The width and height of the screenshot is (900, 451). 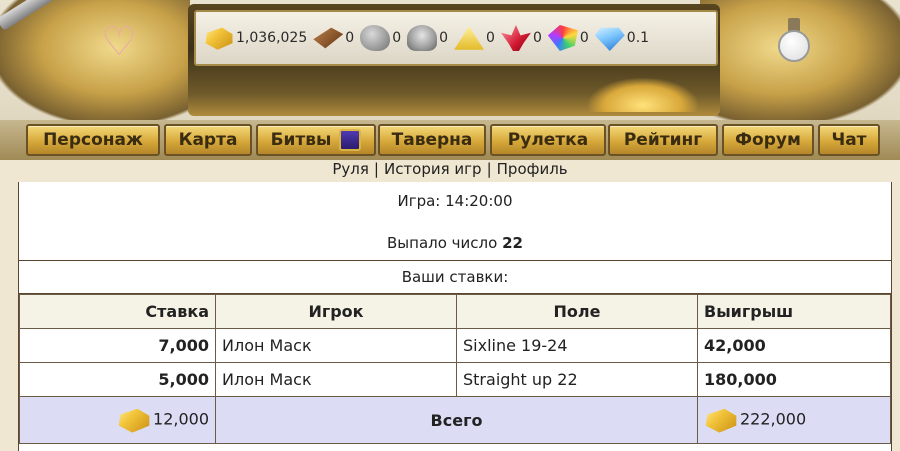 What do you see at coordinates (422, 38) in the screenshot?
I see `iron-ore-icon` at bounding box center [422, 38].